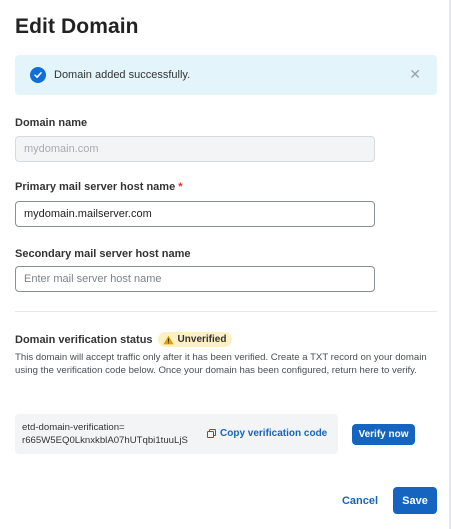 The image size is (451, 529). I want to click on secondary-host-label: Secondary mail server host name, so click(103, 254).